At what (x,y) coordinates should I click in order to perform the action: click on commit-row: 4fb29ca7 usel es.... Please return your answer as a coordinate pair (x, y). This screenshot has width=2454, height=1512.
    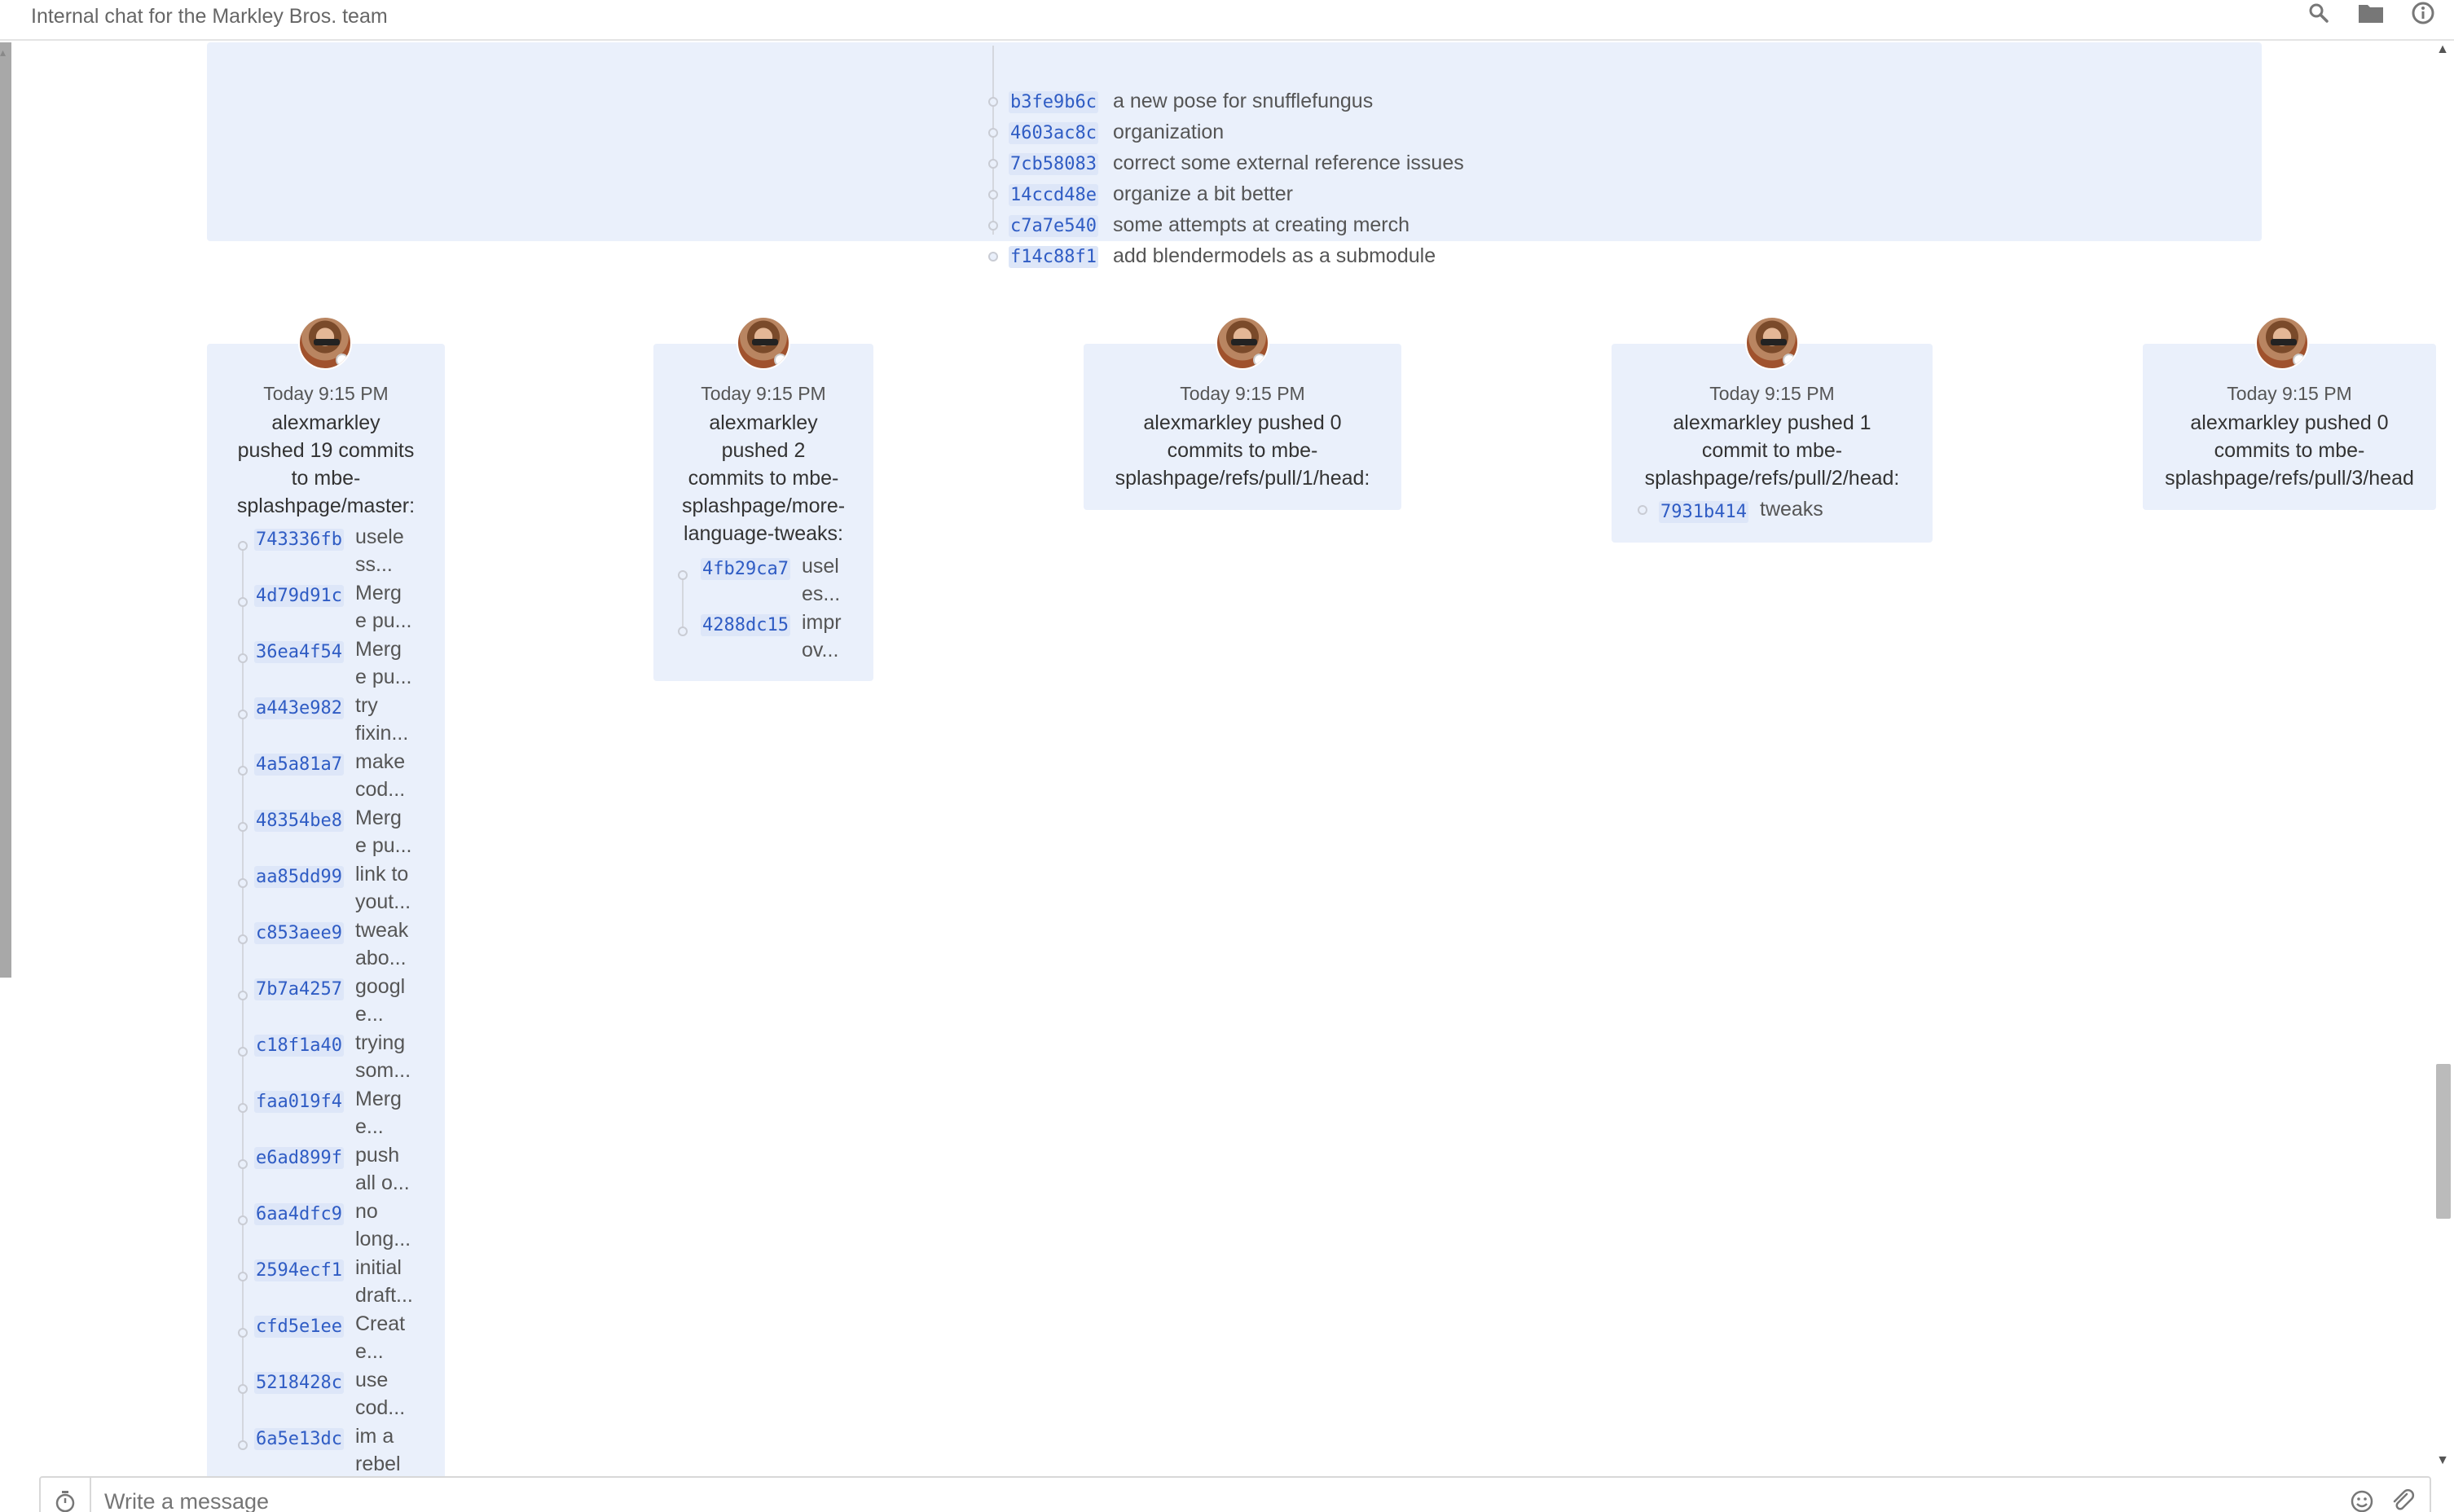
    Looking at the image, I should click on (763, 583).